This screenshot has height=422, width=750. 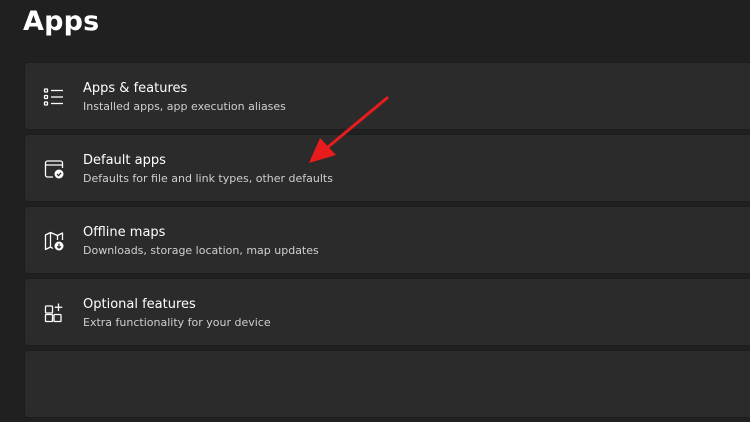 I want to click on list-icon, so click(x=54, y=97).